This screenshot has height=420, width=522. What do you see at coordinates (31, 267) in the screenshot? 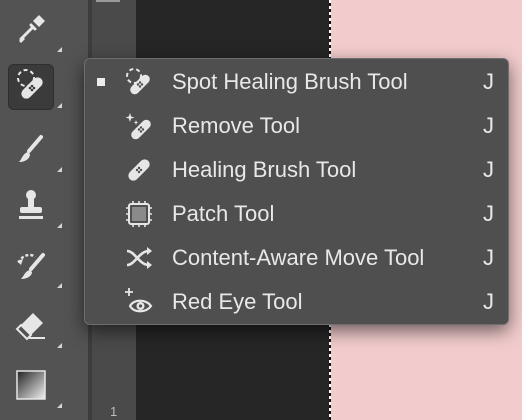
I see `history-brush-icon` at bounding box center [31, 267].